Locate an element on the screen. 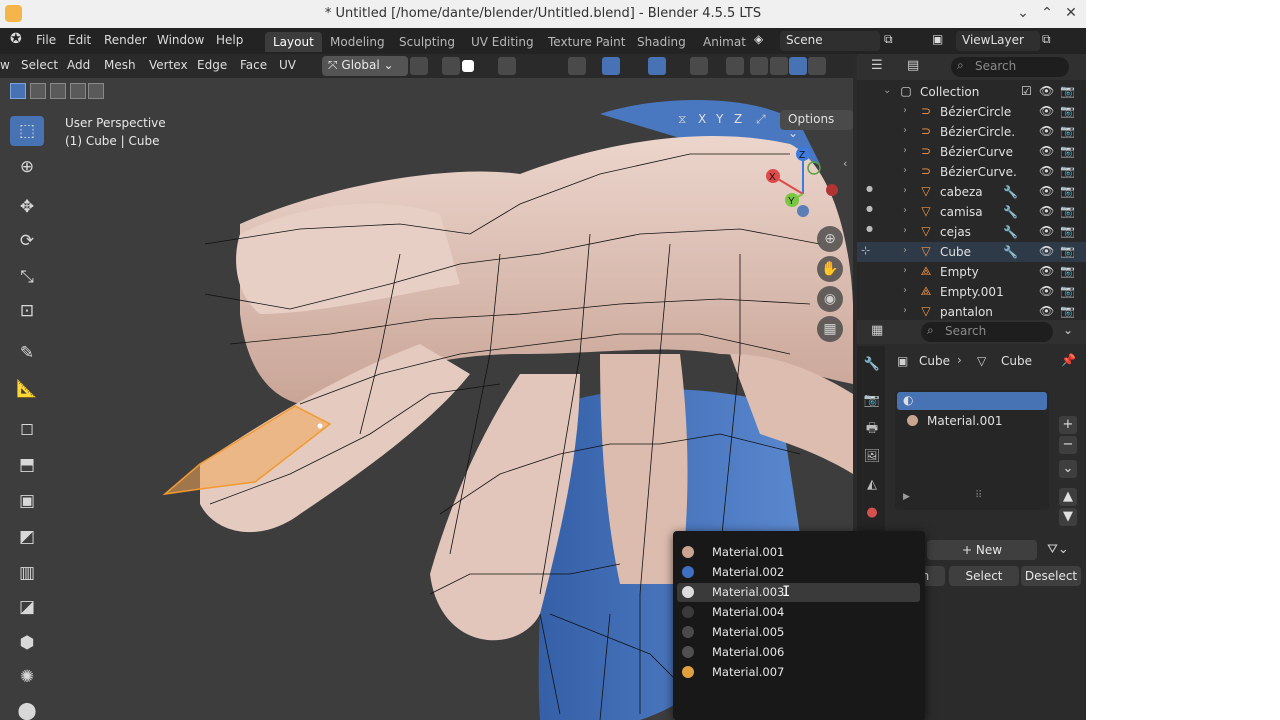  rendered-shading-icon is located at coordinates (817, 66).